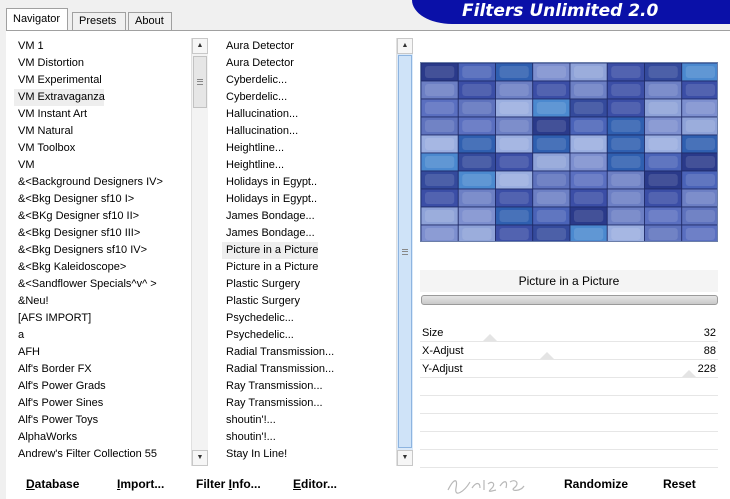 Image resolution: width=730 pixels, height=499 pixels. What do you see at coordinates (150, 21) in the screenshot?
I see `tab-about: About` at bounding box center [150, 21].